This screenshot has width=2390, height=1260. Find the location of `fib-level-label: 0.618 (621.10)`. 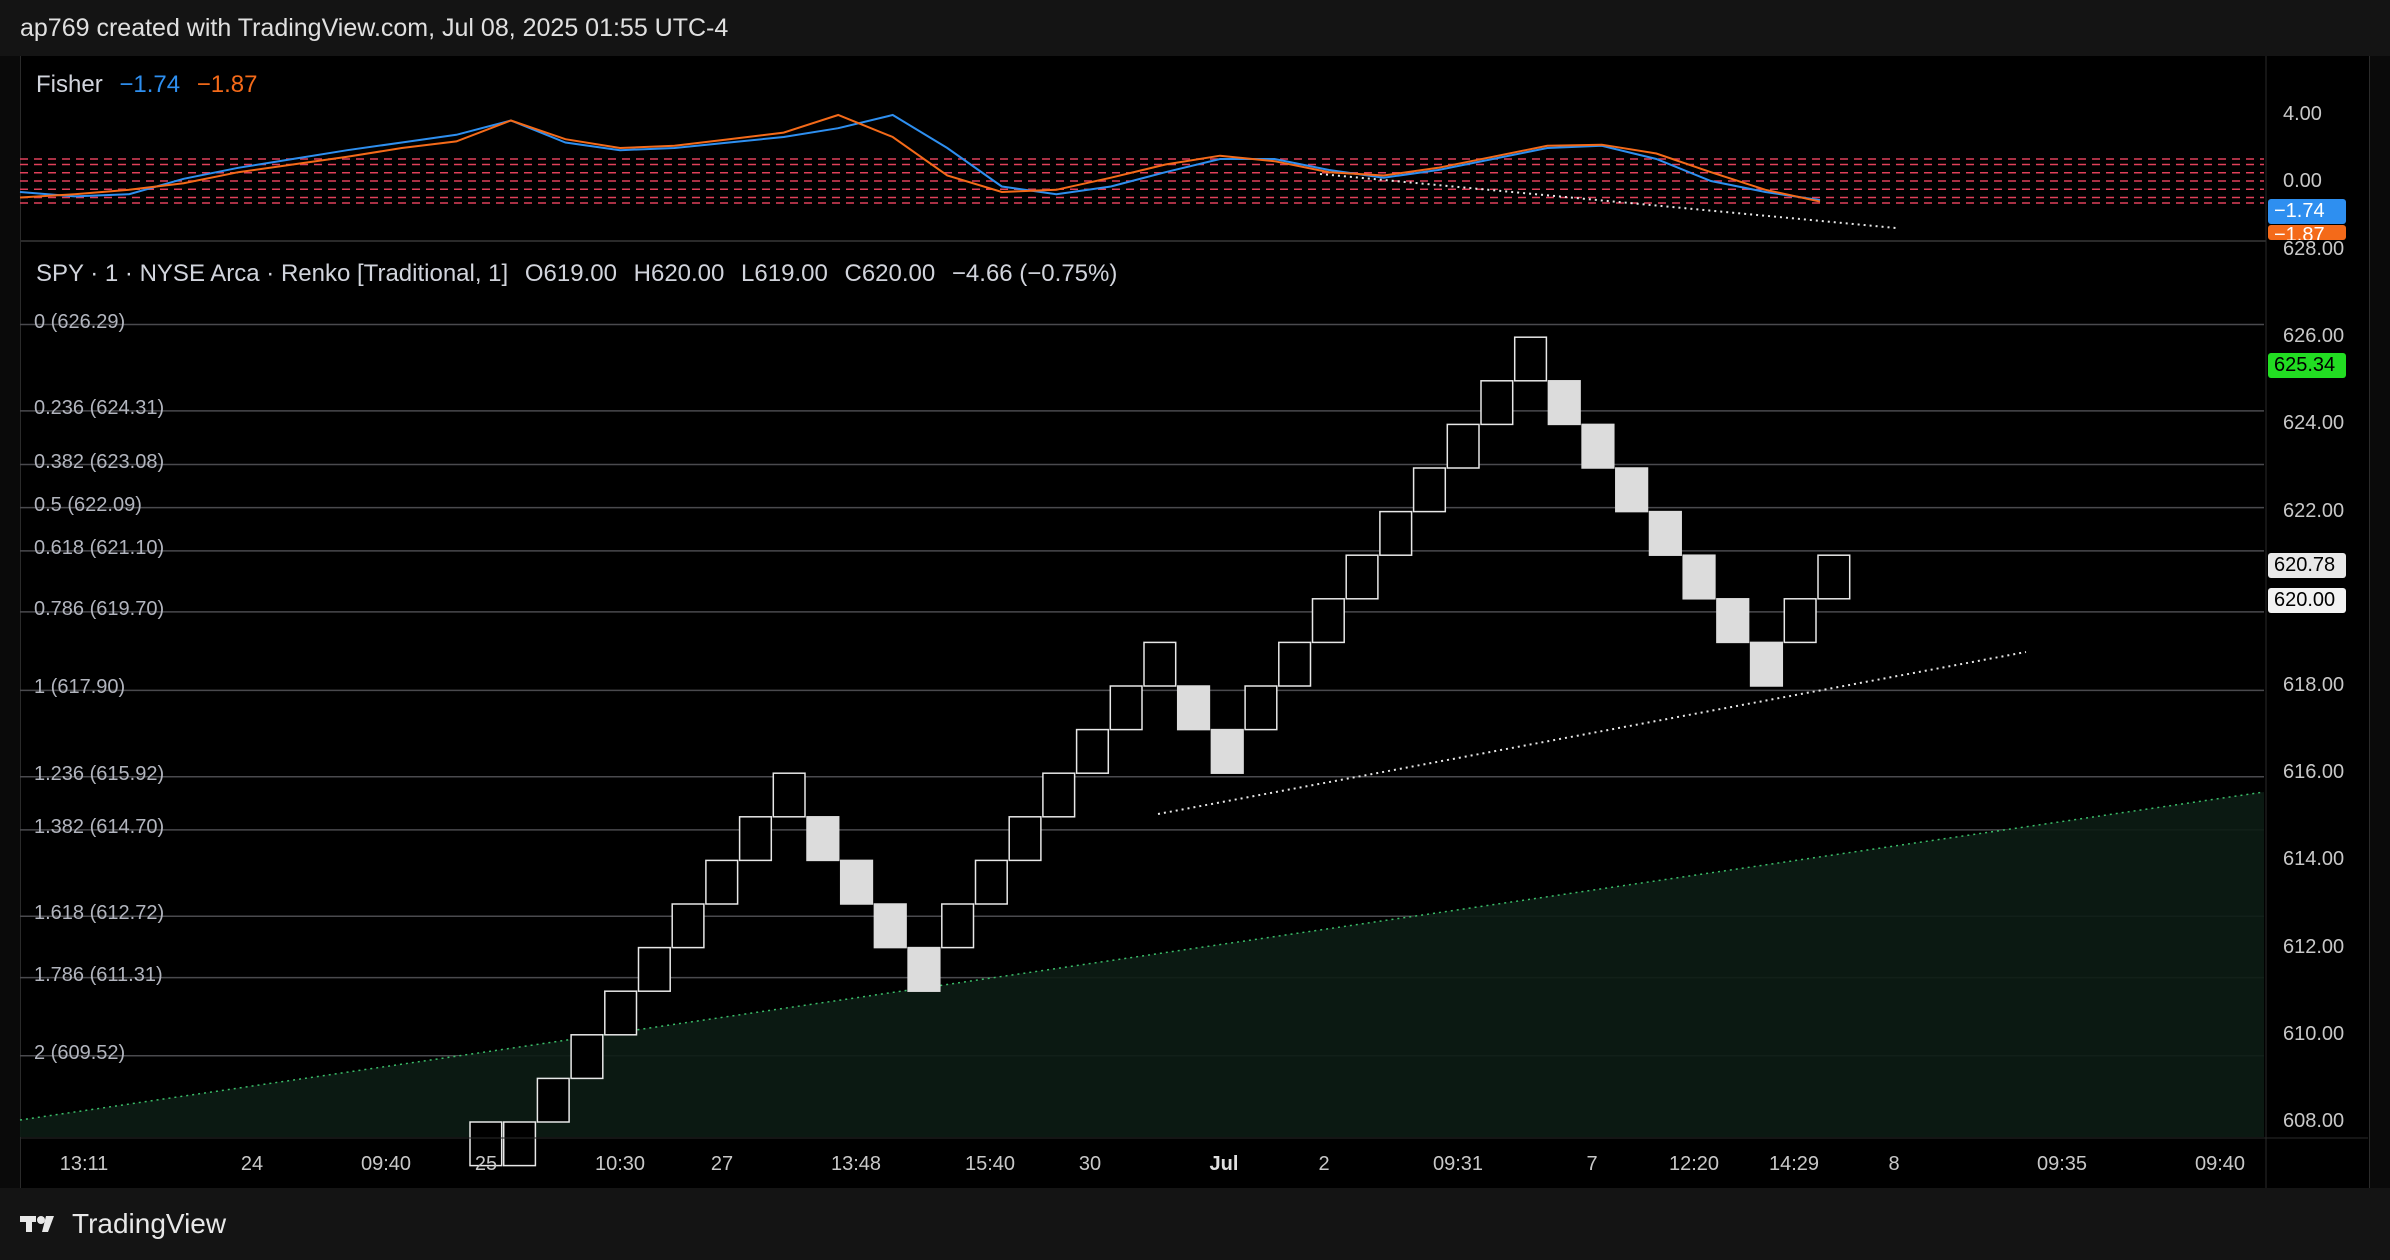

fib-level-label: 0.618 (621.10) is located at coordinates (99, 547).